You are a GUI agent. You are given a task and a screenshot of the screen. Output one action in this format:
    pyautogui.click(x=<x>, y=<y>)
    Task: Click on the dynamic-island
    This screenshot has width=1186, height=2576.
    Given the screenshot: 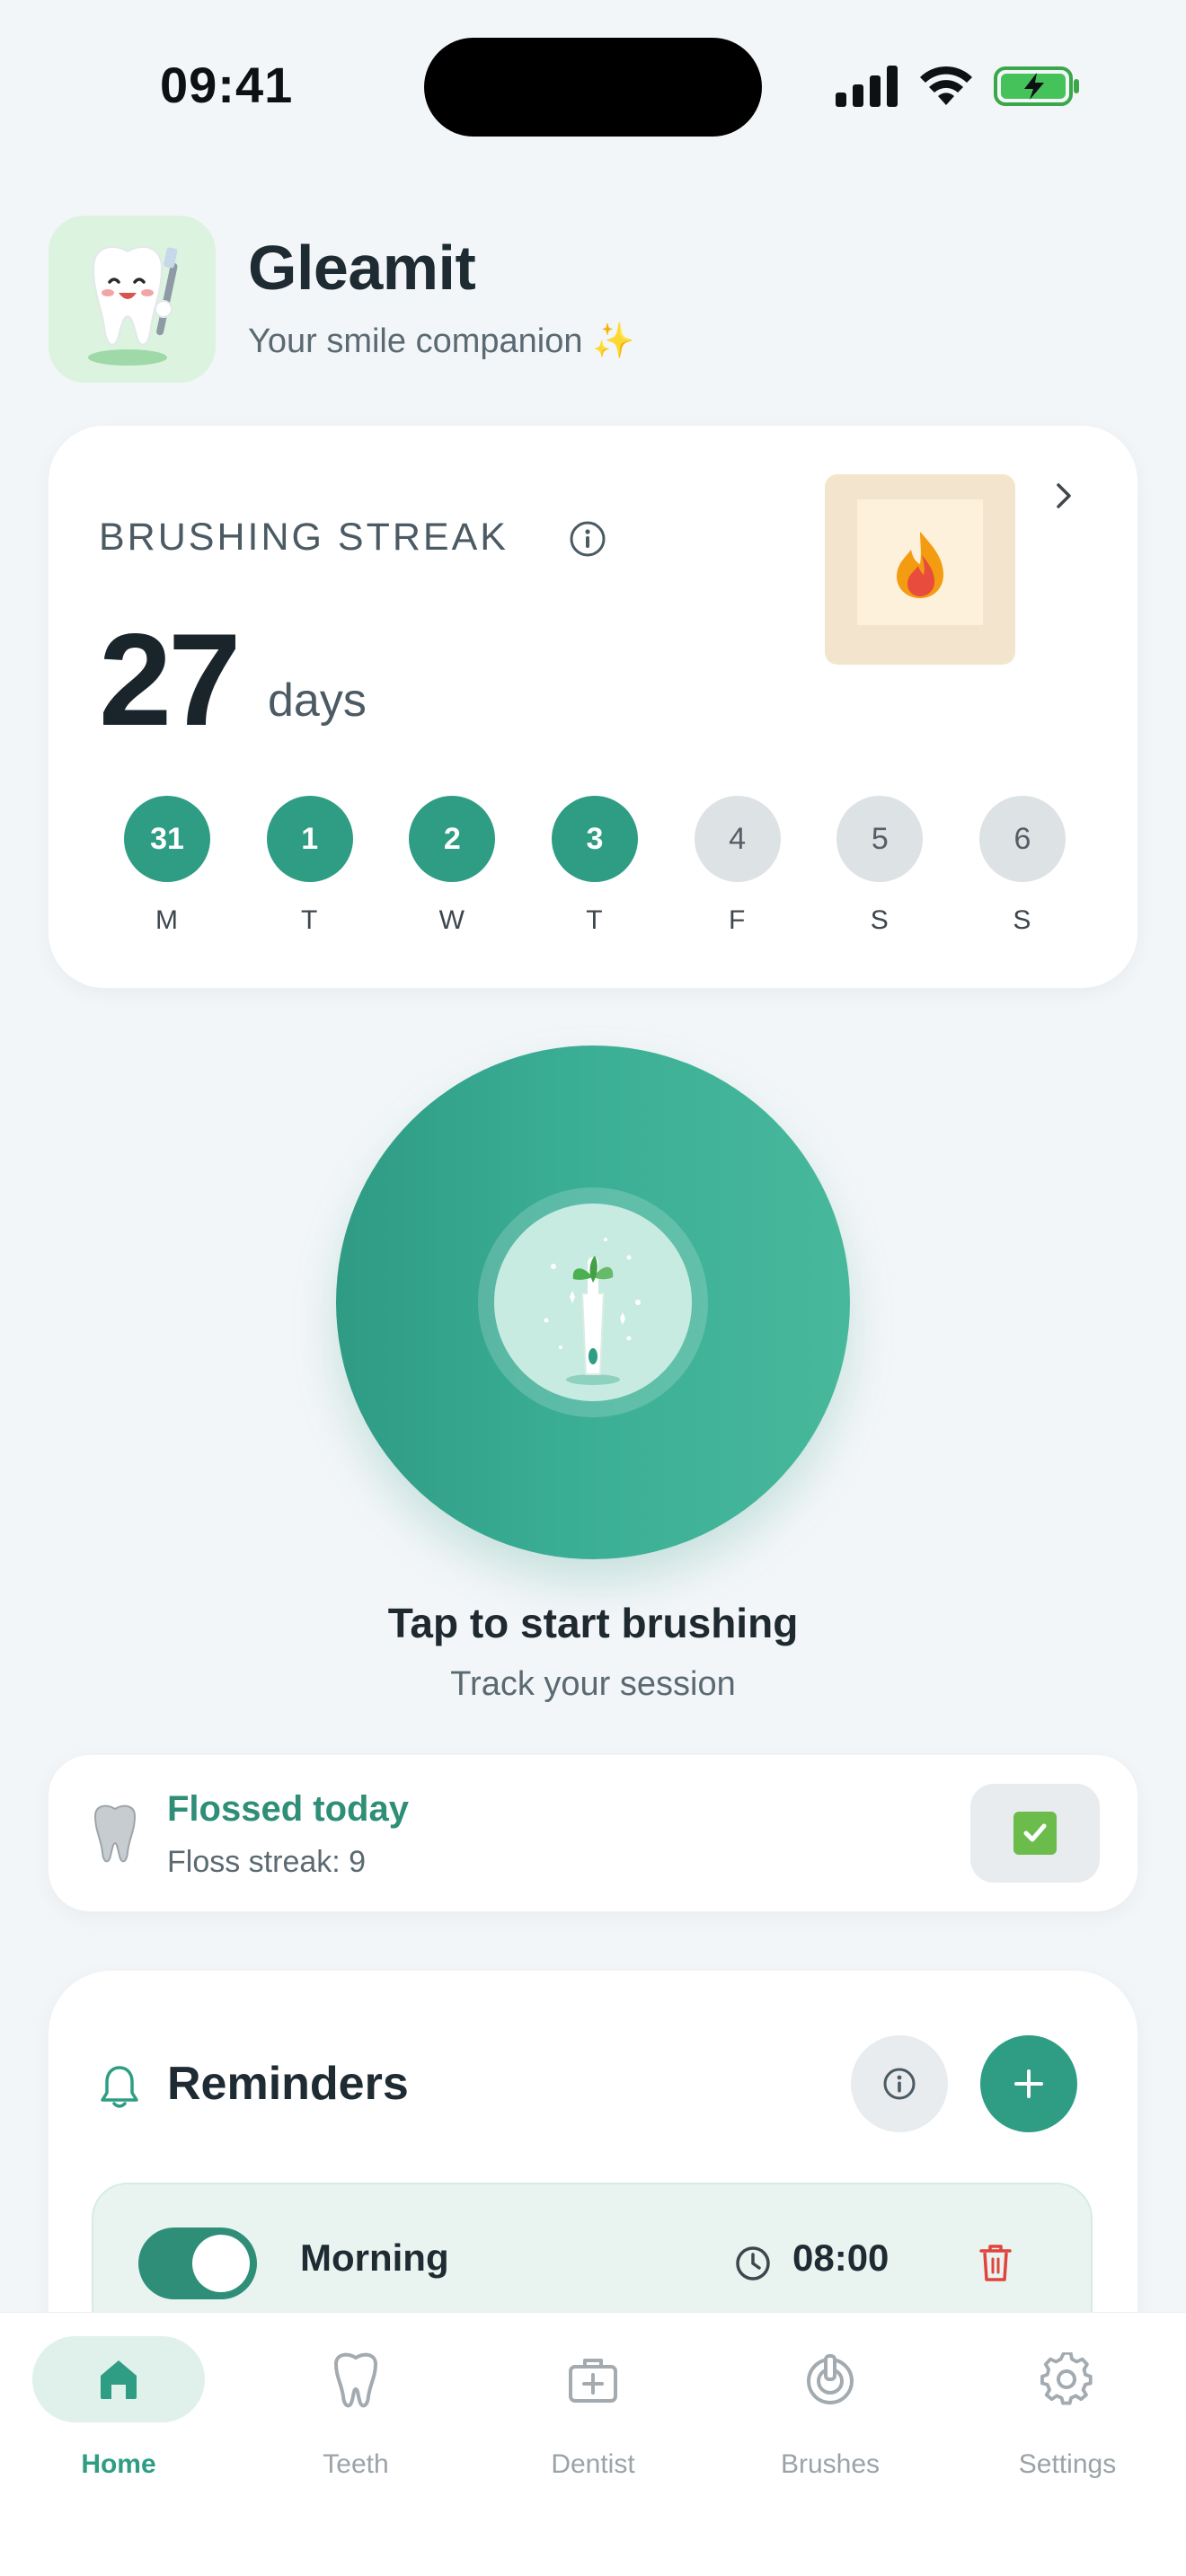 What is the action you would take?
    pyautogui.click(x=593, y=87)
    